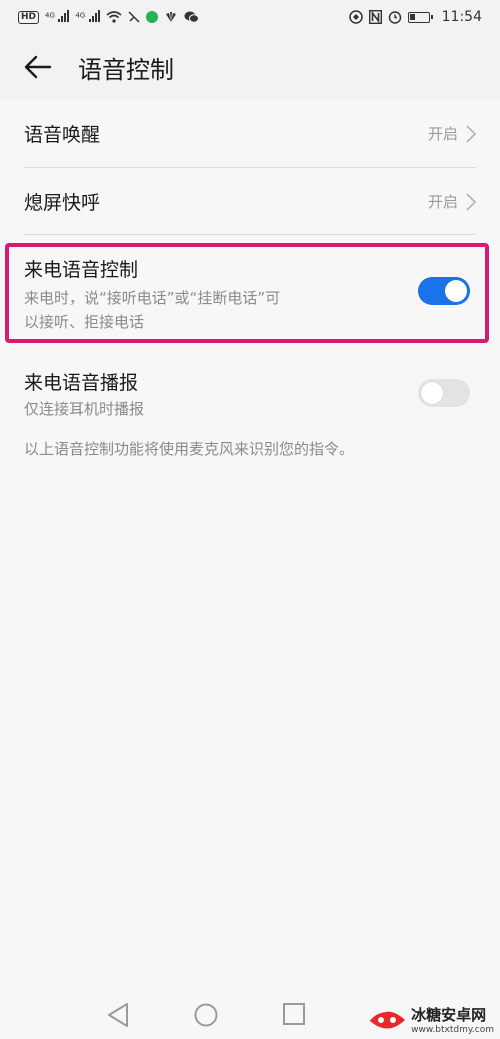  What do you see at coordinates (189, 449) in the screenshot?
I see `footnote-text: 以上语音控制功能将使用麦克风来识别您的指令。` at bounding box center [189, 449].